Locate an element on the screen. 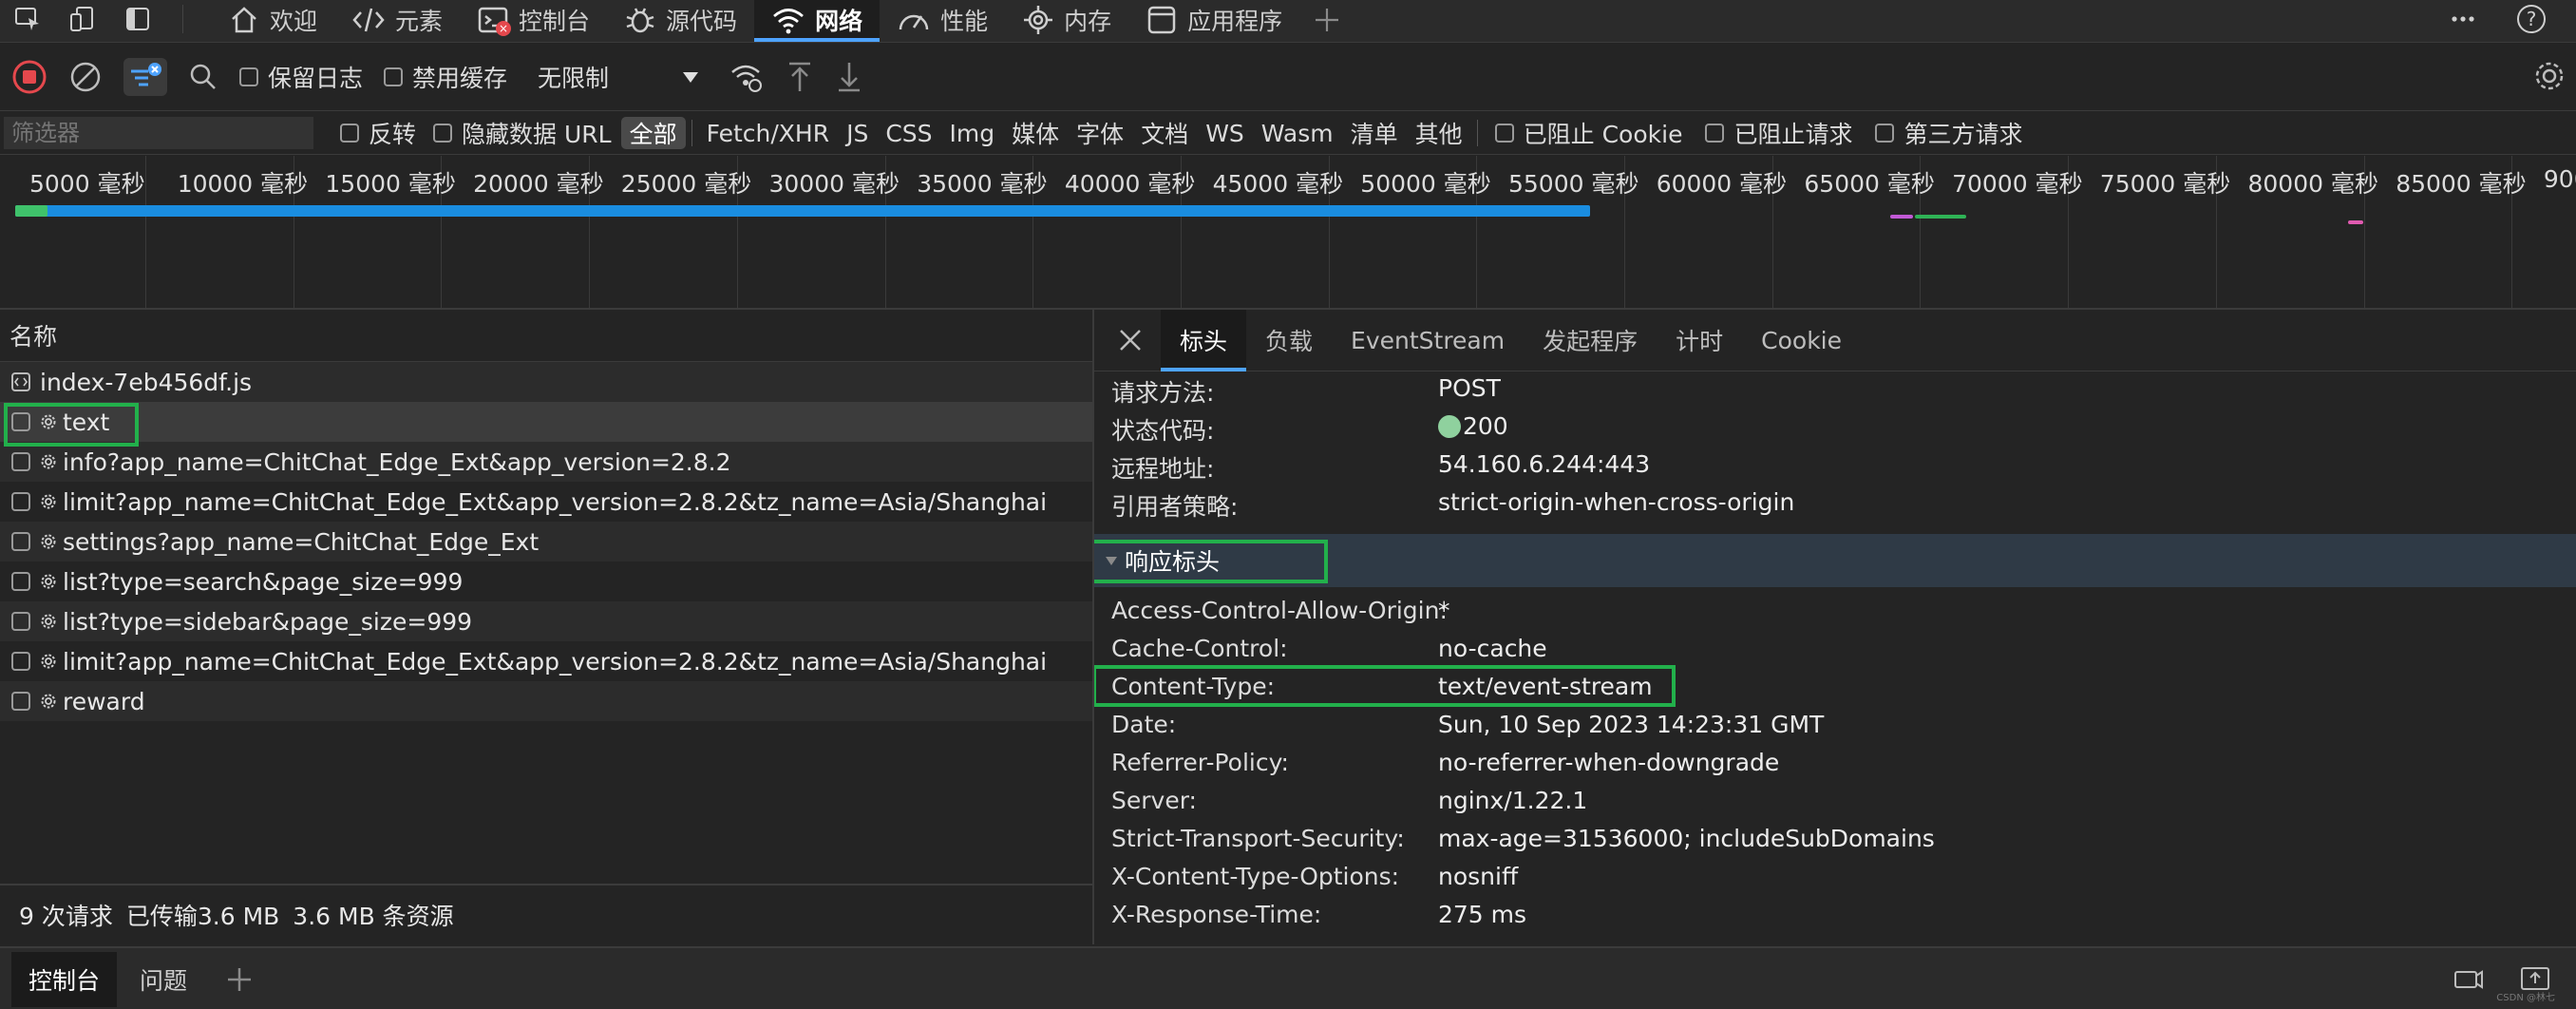  request-row: list?type=sidebar&page_size=999 is located at coordinates (546, 621).